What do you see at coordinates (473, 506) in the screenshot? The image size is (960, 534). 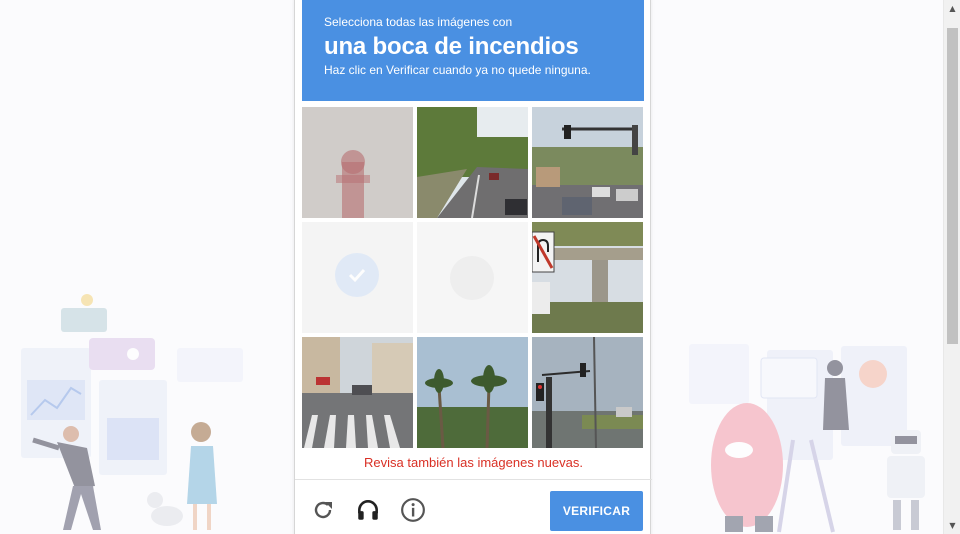 I see `captcha-footer: VERIFICAR` at bounding box center [473, 506].